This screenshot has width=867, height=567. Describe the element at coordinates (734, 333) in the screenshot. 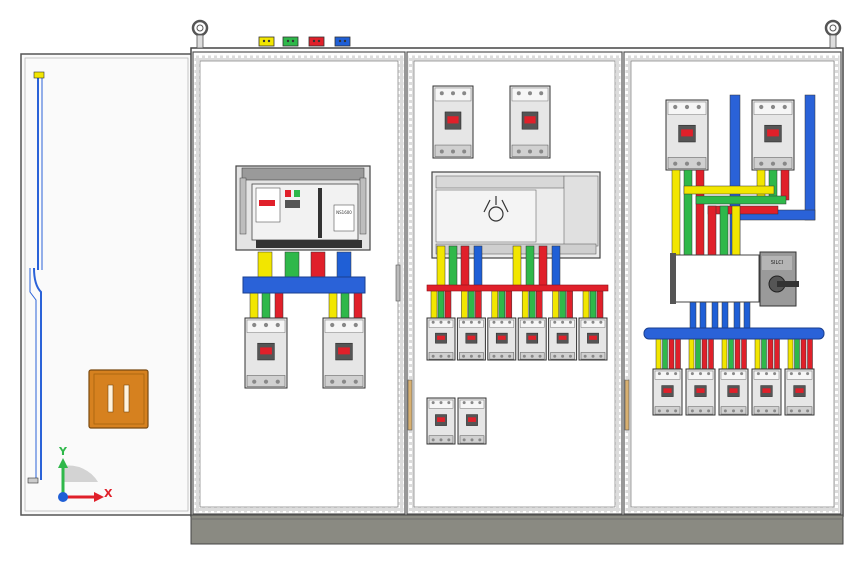

I see `right-distribution-busbar` at that location.